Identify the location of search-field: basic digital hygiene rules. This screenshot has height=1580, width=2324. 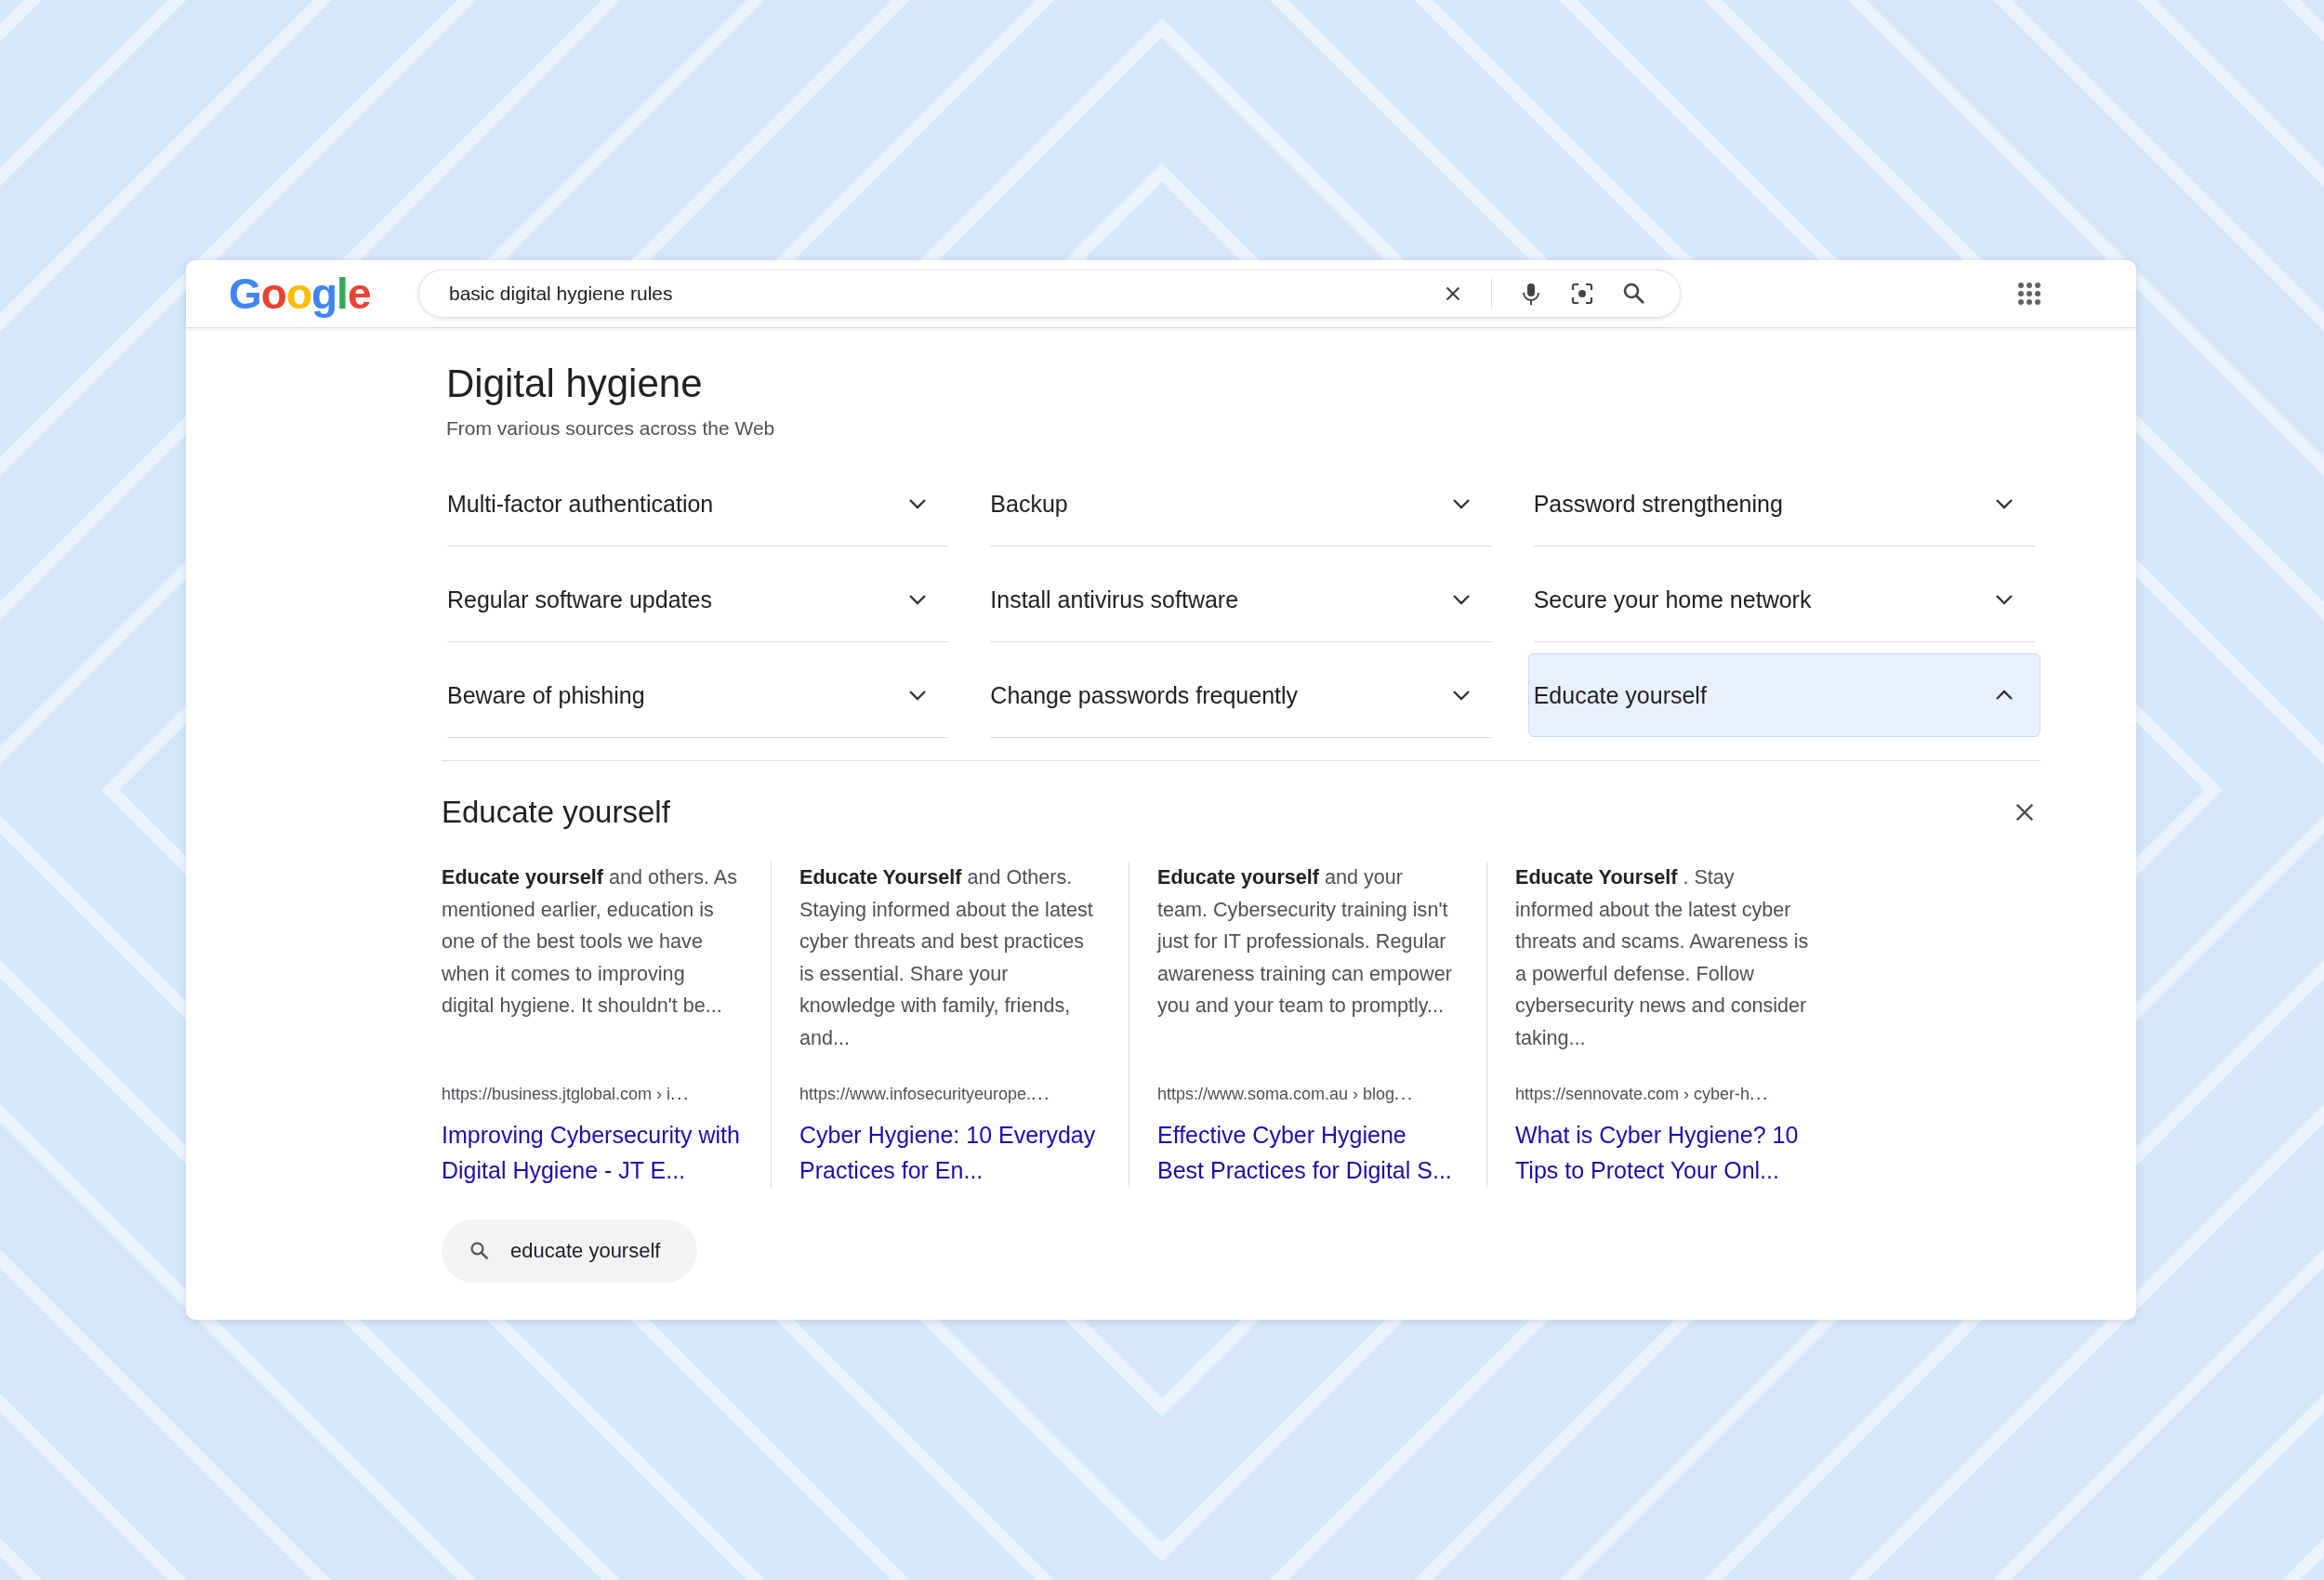
(931, 294).